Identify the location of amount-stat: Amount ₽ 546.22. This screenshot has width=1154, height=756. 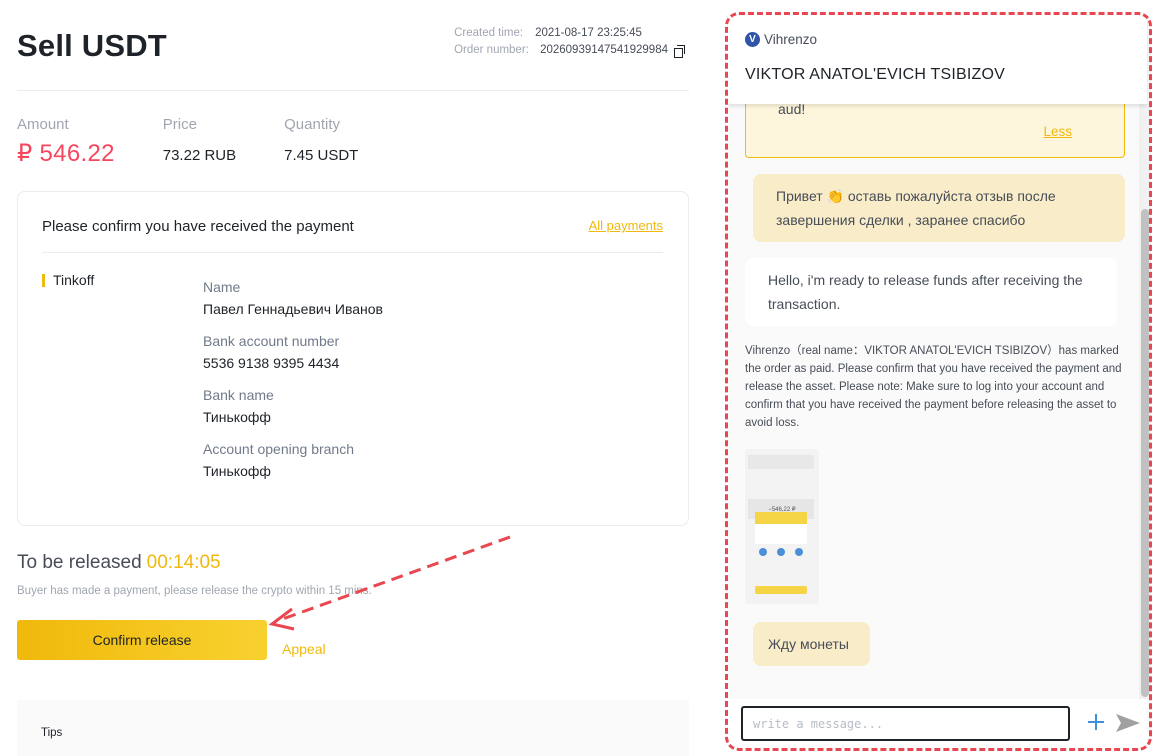
(66, 142).